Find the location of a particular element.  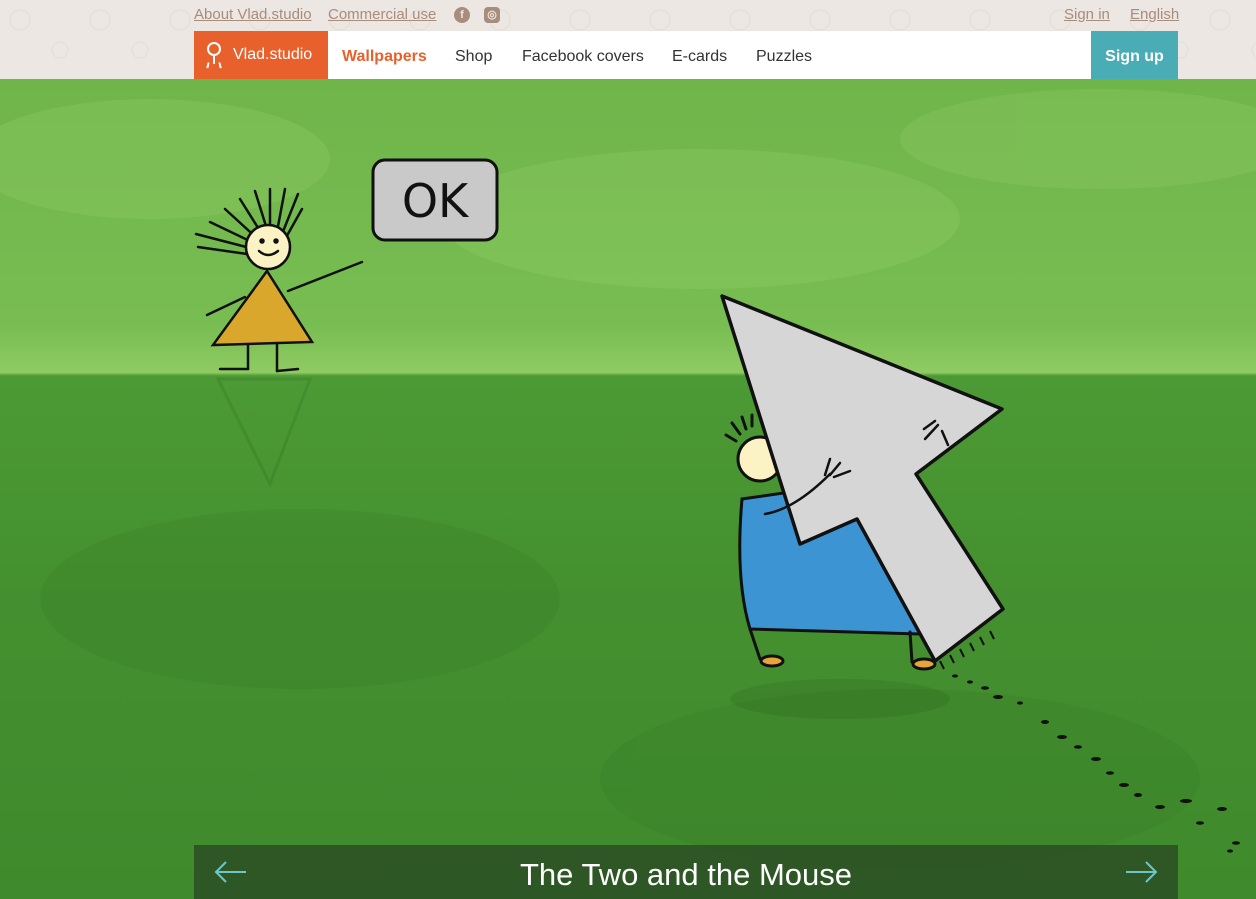

arrow-right-icon is located at coordinates (1142, 872).